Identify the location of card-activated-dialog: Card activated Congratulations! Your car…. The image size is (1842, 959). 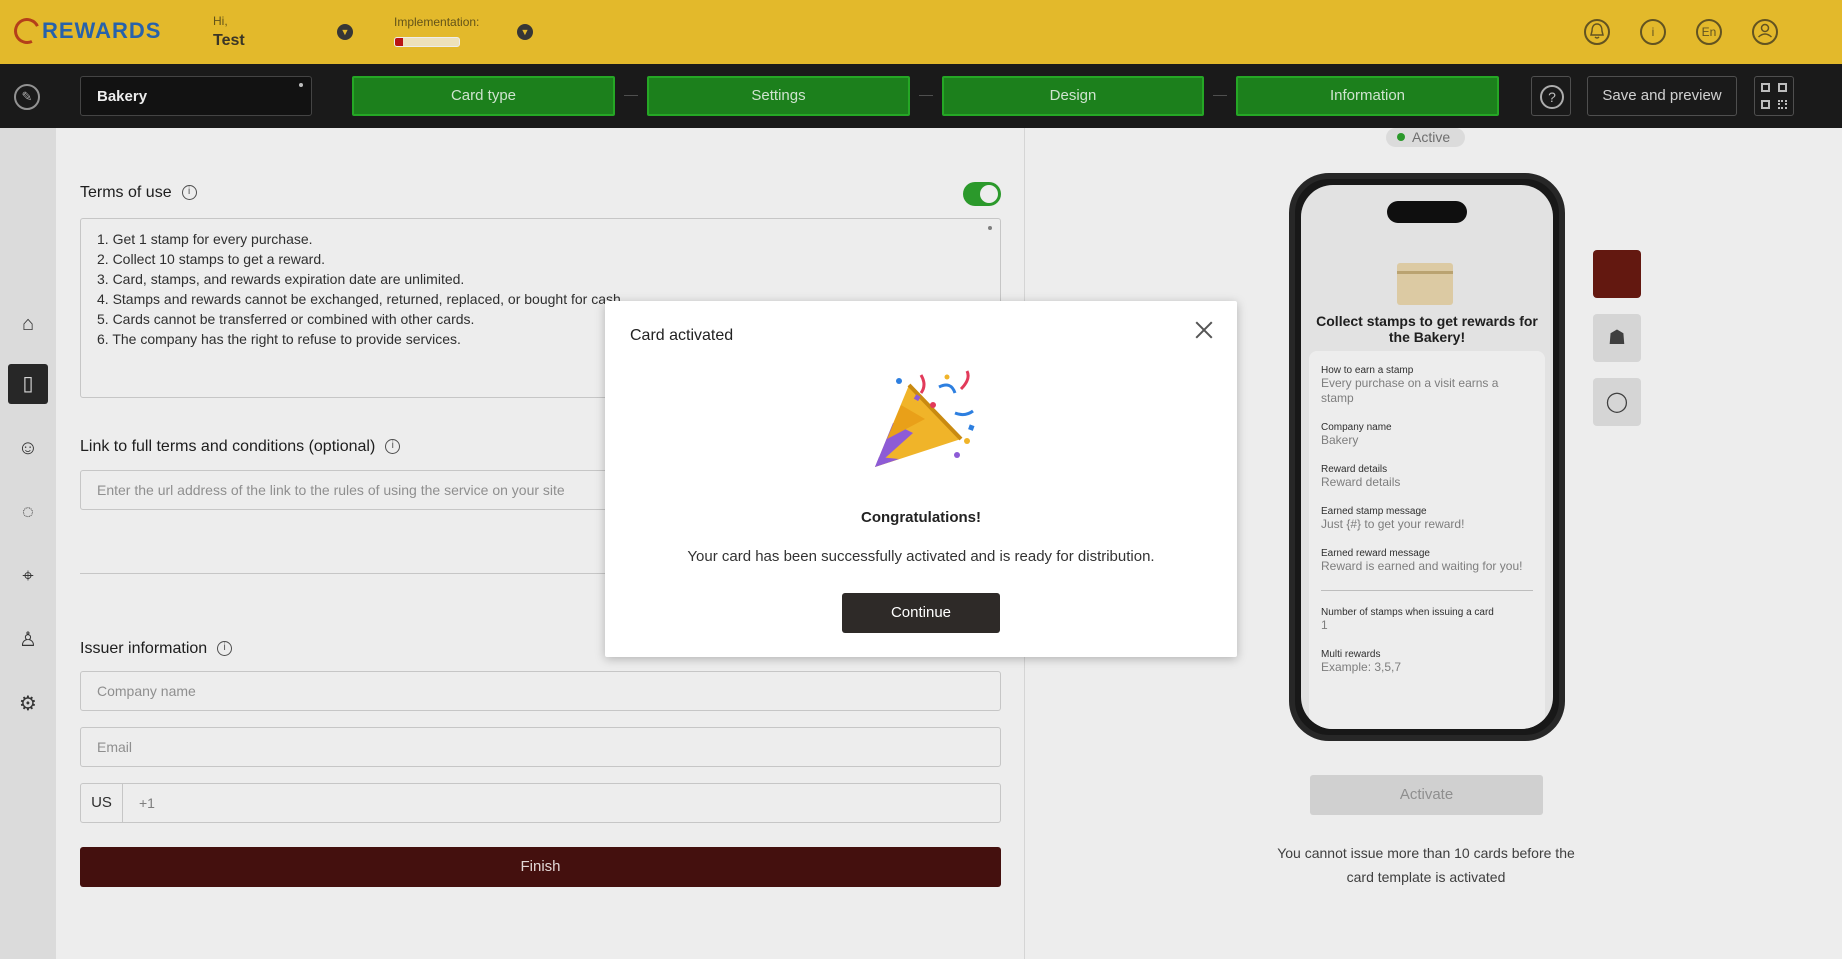
(921, 479).